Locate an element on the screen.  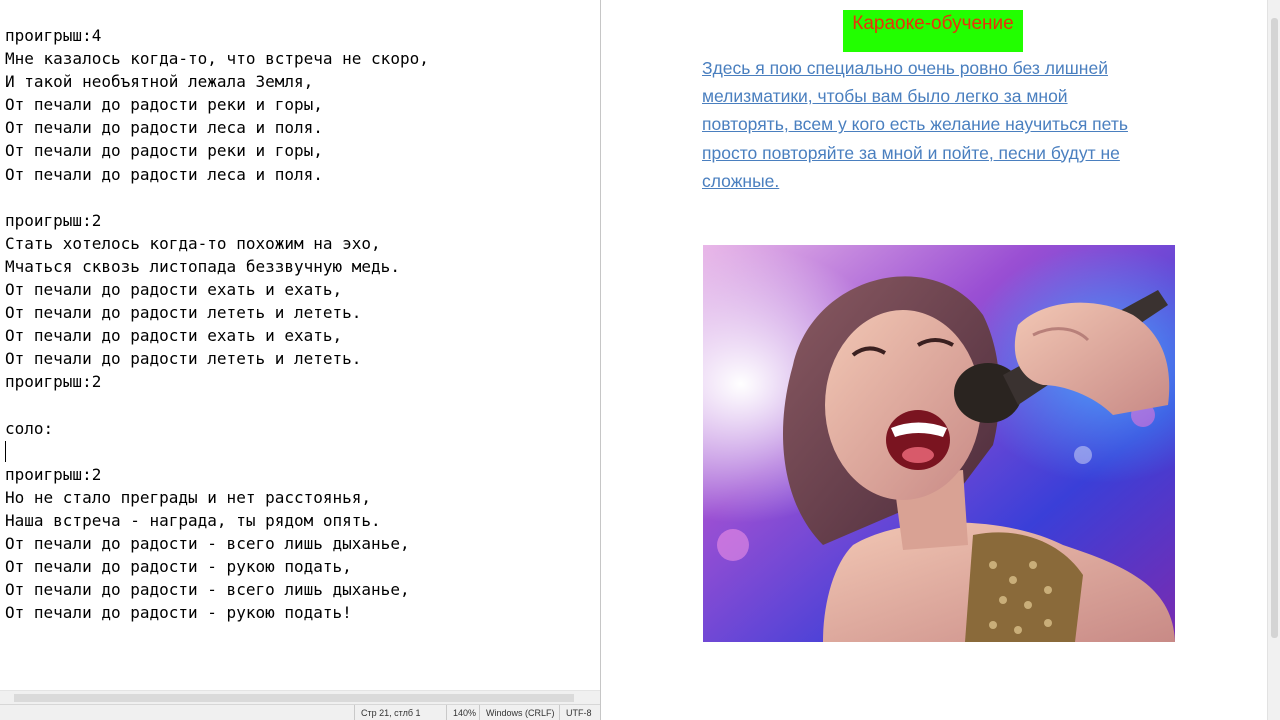
horizontal-scrollbar-thumb is located at coordinates (294, 698).